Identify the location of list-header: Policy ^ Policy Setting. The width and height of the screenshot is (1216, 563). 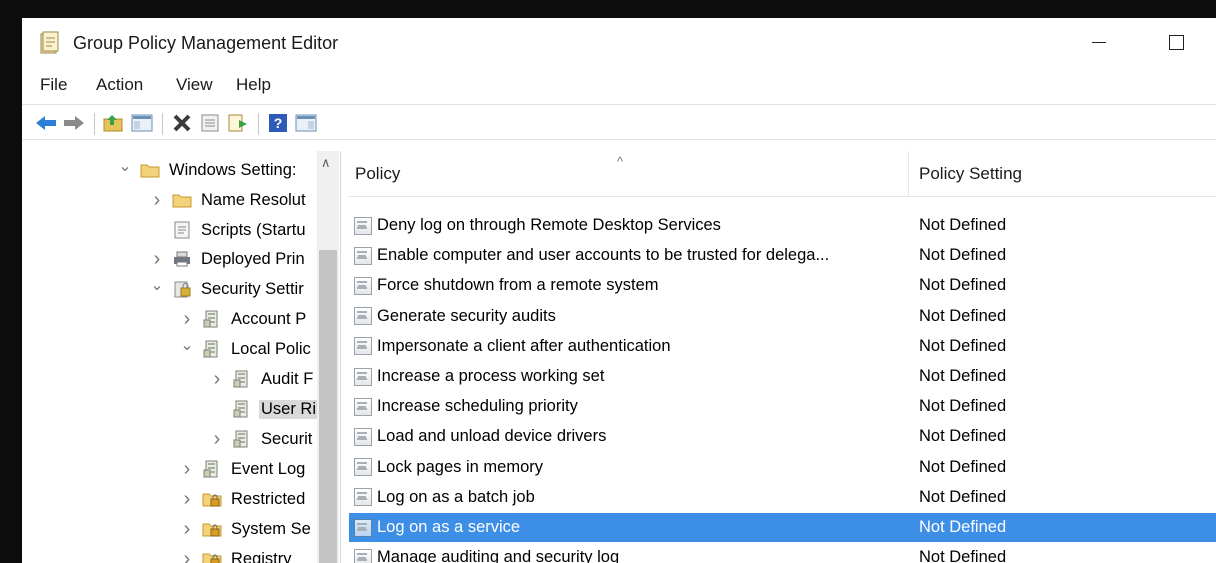
(782, 174).